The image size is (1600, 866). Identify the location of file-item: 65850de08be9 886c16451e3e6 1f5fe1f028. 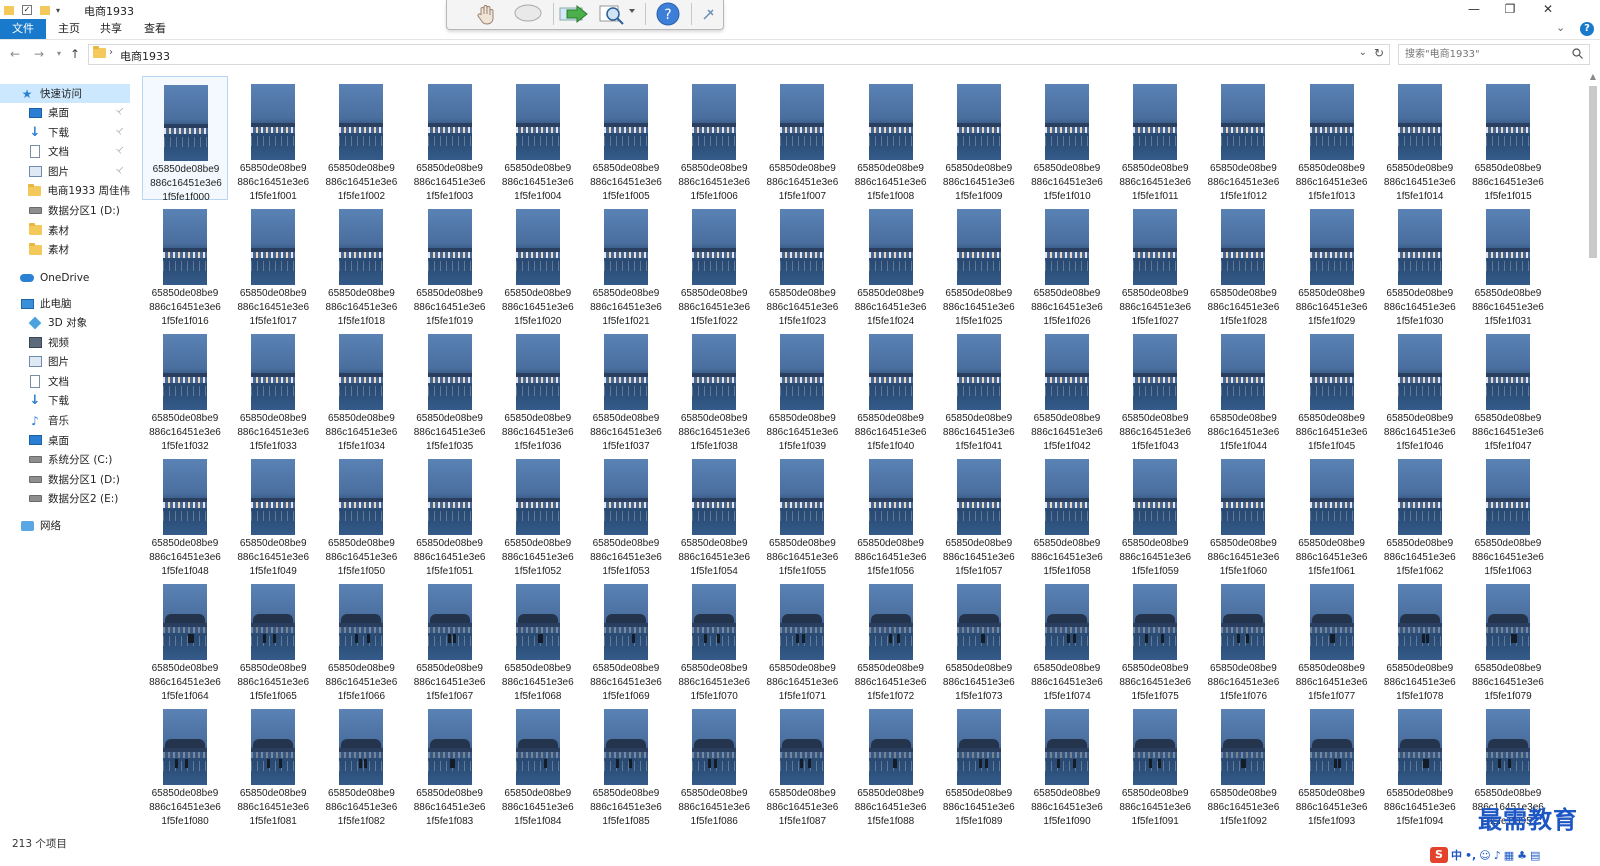
(1243, 264).